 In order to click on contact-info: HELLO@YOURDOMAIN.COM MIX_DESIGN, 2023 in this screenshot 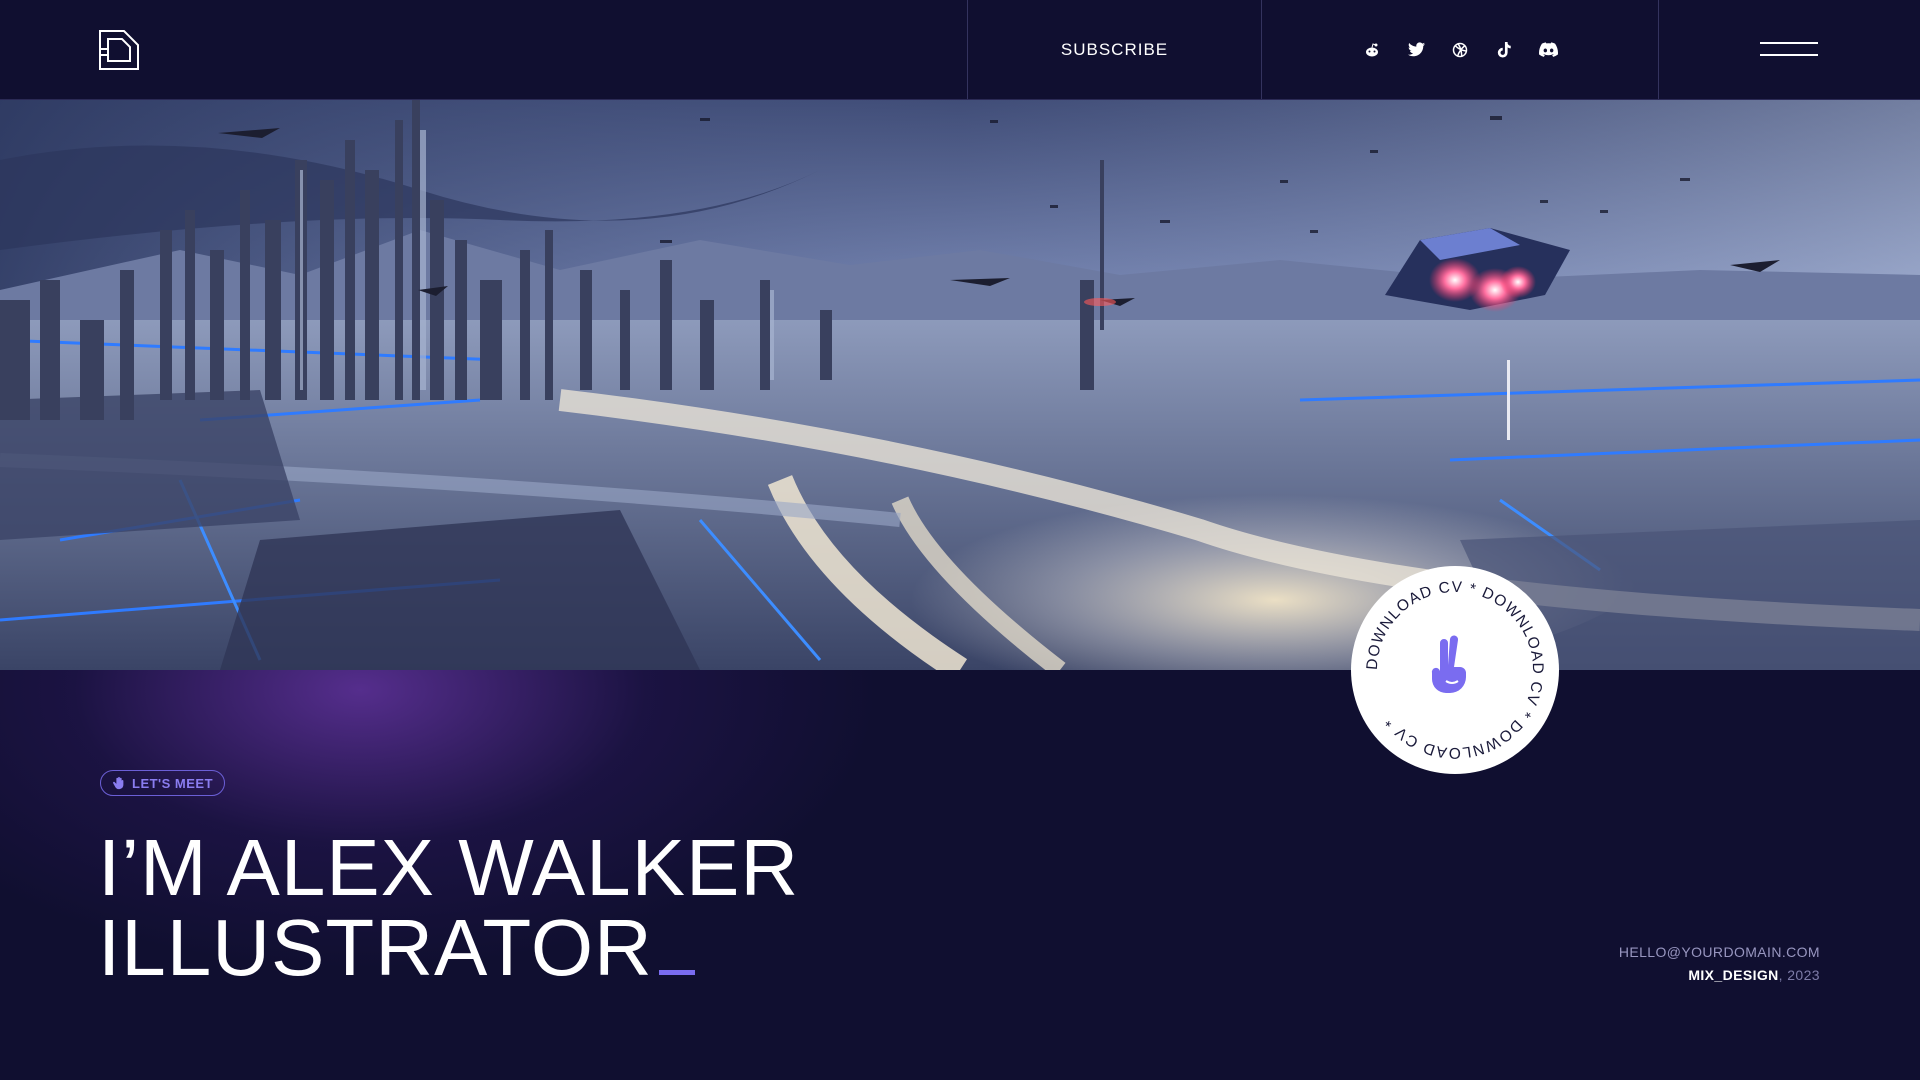, I will do `click(1719, 964)`.